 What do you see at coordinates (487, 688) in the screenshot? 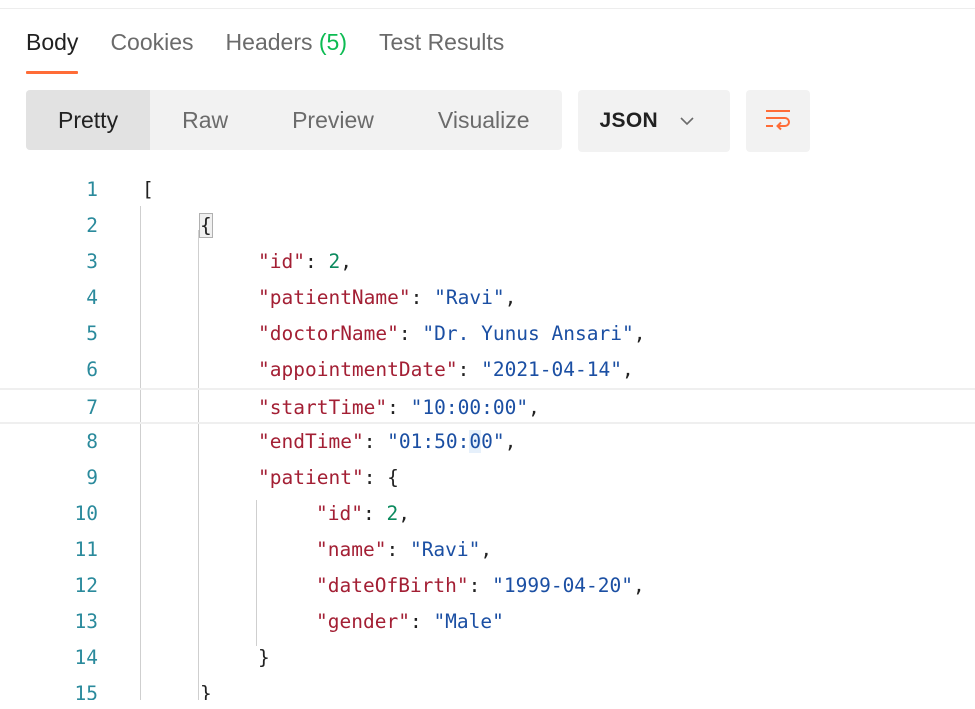
I see `code-line: 15}` at bounding box center [487, 688].